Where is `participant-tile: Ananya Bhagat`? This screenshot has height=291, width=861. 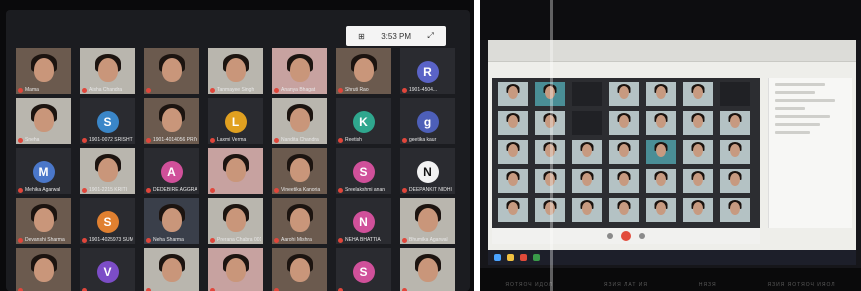
participant-tile: Ananya Bhagat is located at coordinates (299, 71).